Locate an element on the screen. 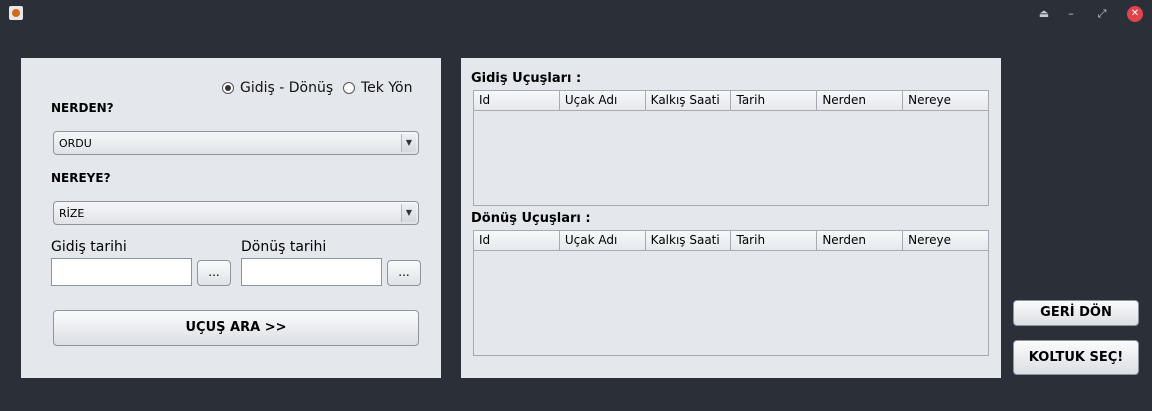 The width and height of the screenshot is (1152, 411). radio-one-way: Tek Yön is located at coordinates (377, 88).